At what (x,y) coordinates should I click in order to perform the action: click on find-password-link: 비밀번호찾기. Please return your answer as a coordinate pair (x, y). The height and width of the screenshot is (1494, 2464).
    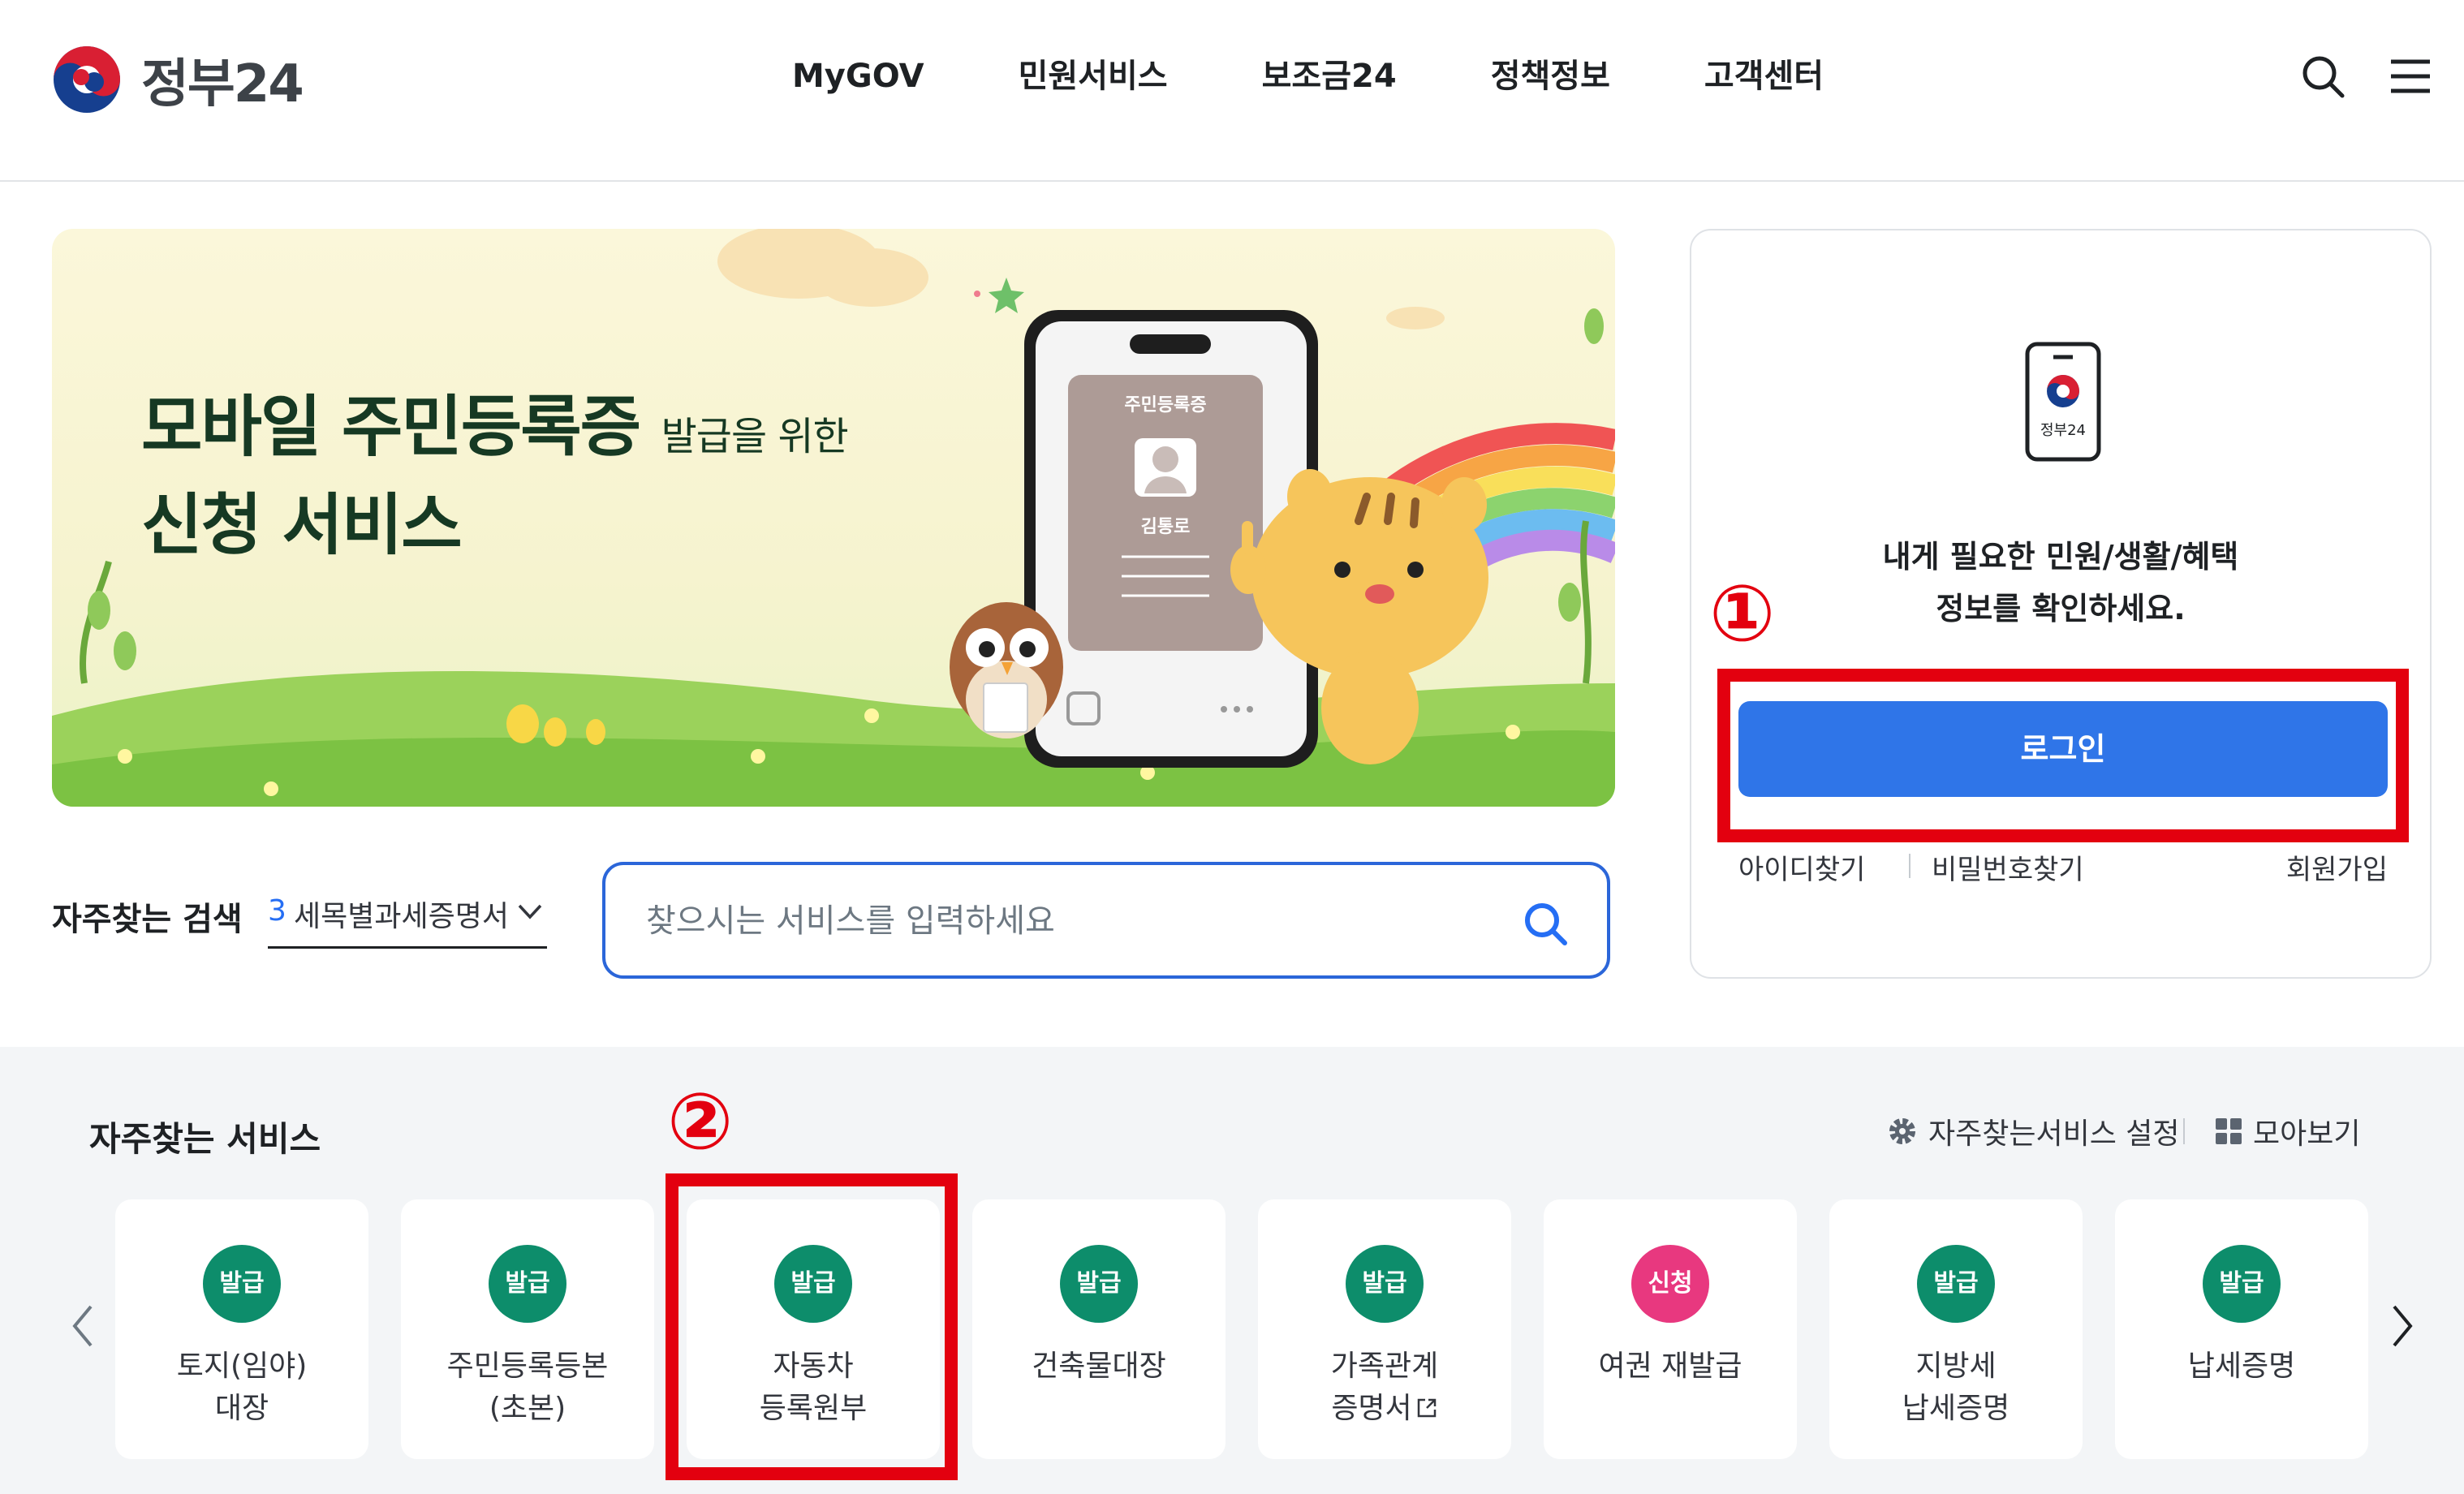
    Looking at the image, I should click on (2008, 867).